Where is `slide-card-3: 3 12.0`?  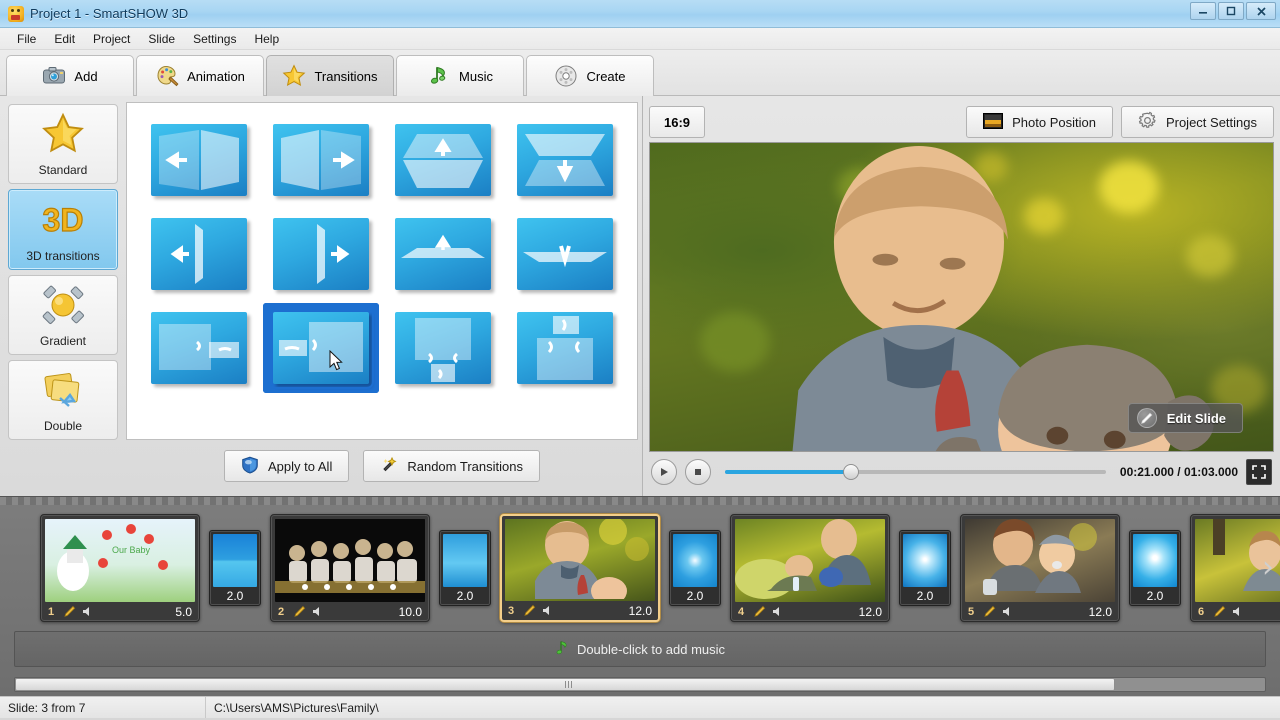 slide-card-3: 3 12.0 is located at coordinates (580, 568).